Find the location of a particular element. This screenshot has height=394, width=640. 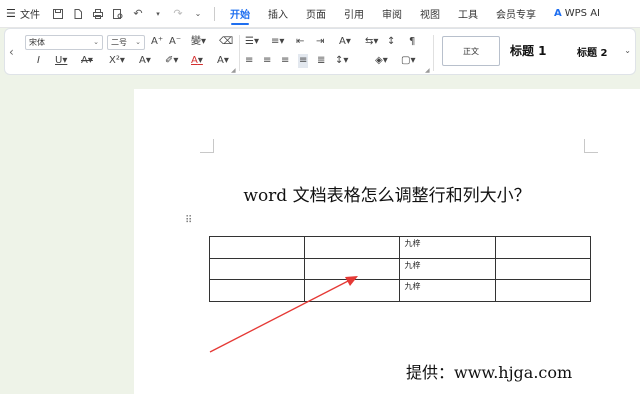

superscript-icon: X²▾ is located at coordinates (117, 61).